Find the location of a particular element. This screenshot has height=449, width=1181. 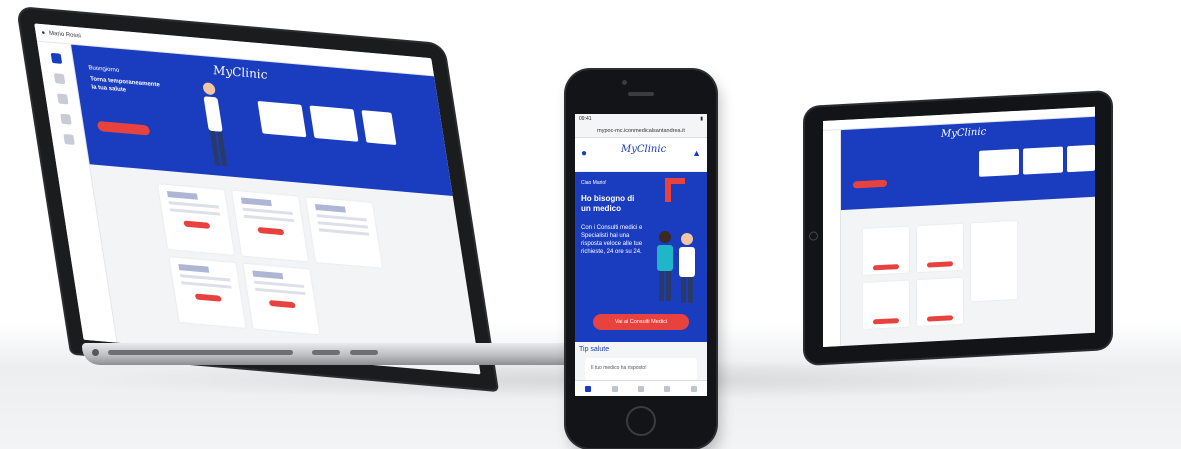

vent is located at coordinates (200, 352).